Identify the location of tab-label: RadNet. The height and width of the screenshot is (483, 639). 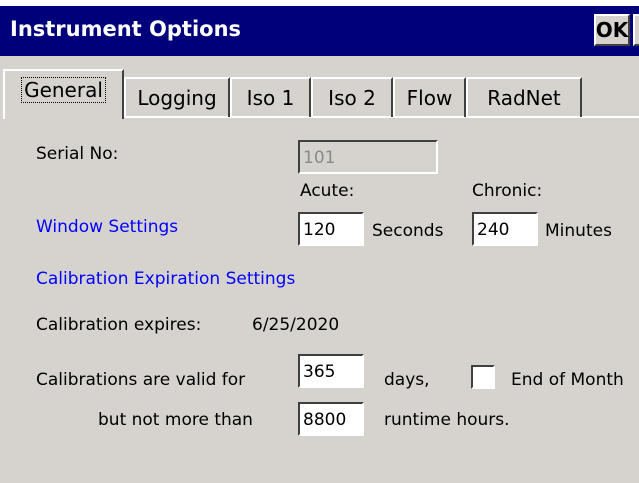
(524, 98).